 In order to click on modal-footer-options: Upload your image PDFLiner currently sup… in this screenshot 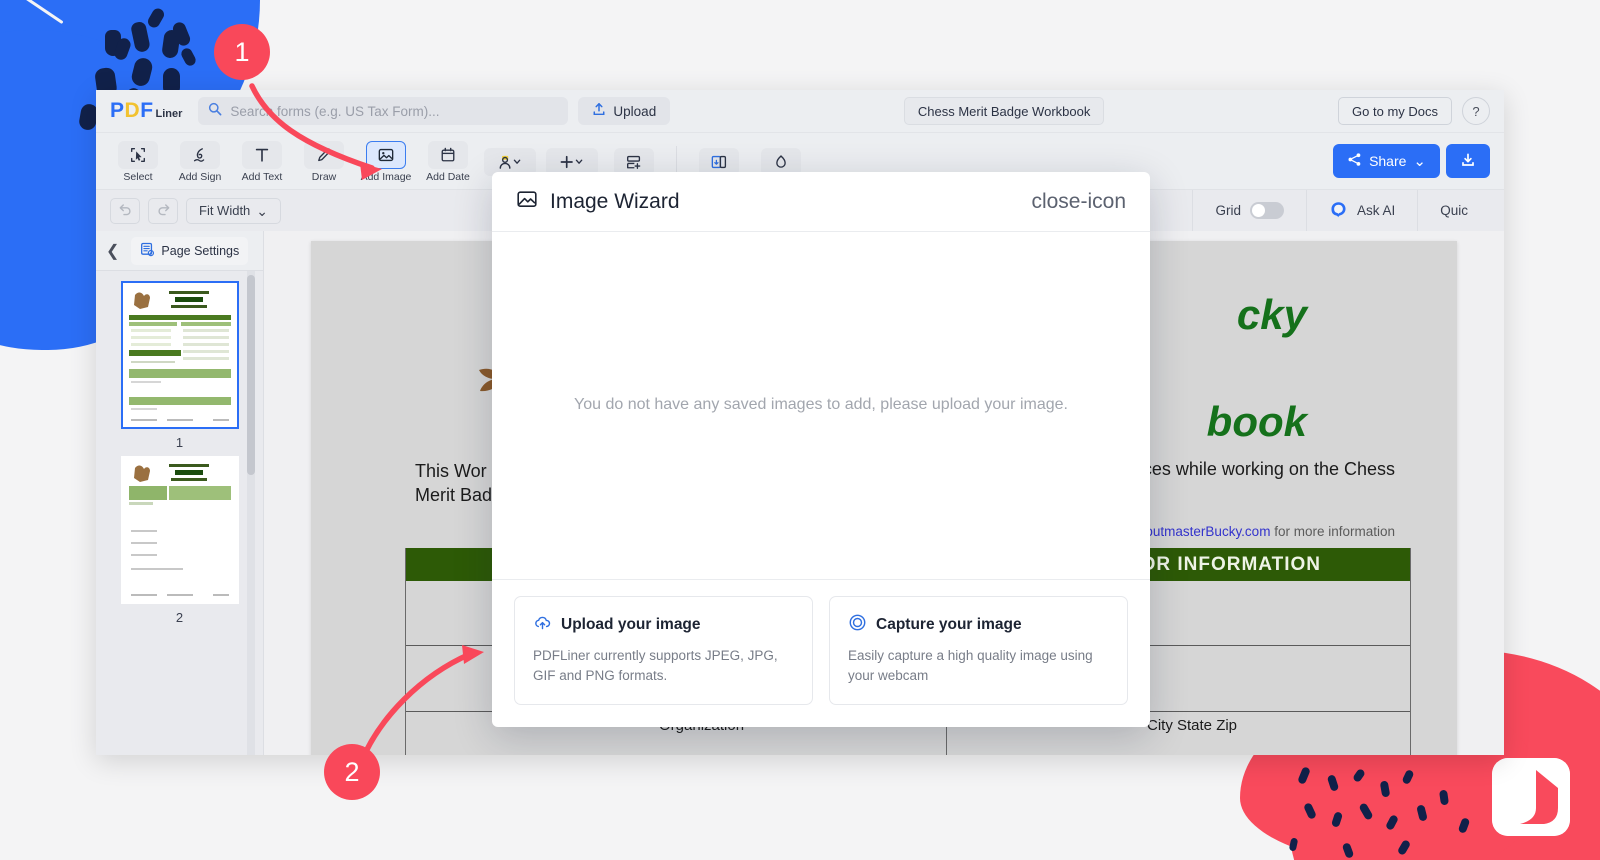, I will do `click(821, 654)`.